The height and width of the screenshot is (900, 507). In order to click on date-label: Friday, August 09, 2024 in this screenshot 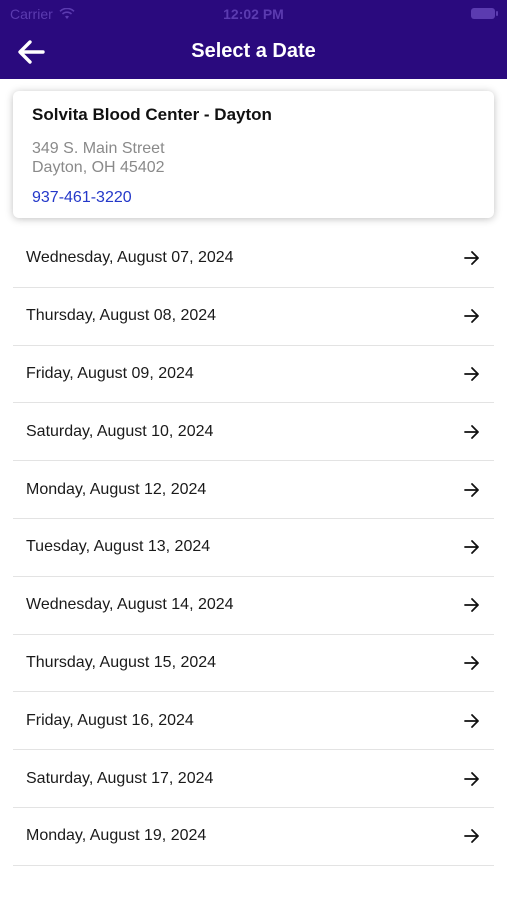, I will do `click(110, 373)`.